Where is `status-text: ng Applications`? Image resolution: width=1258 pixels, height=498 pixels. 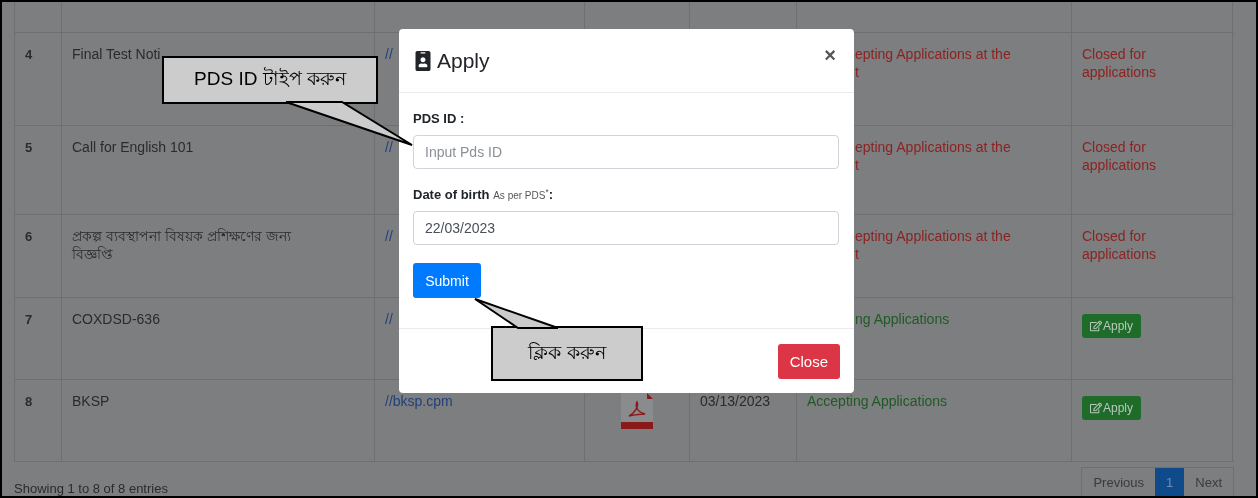 status-text: ng Applications is located at coordinates (903, 319).